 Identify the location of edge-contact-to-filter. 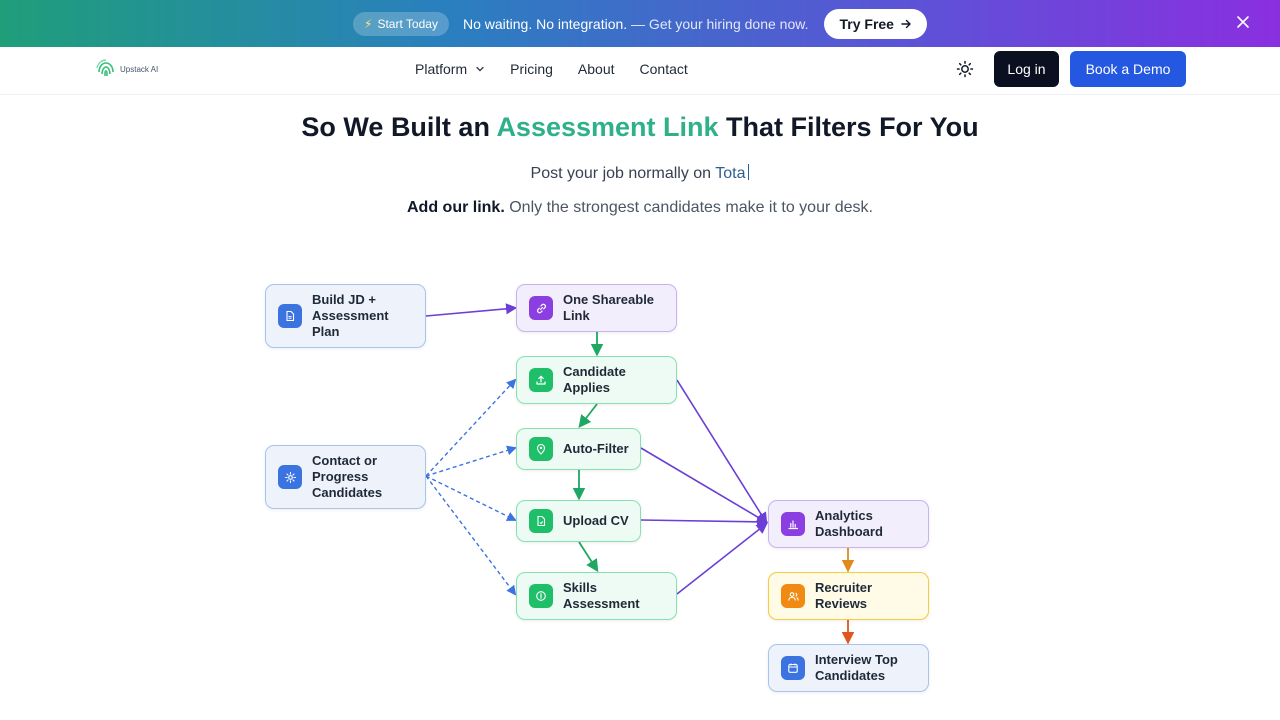
(471, 461).